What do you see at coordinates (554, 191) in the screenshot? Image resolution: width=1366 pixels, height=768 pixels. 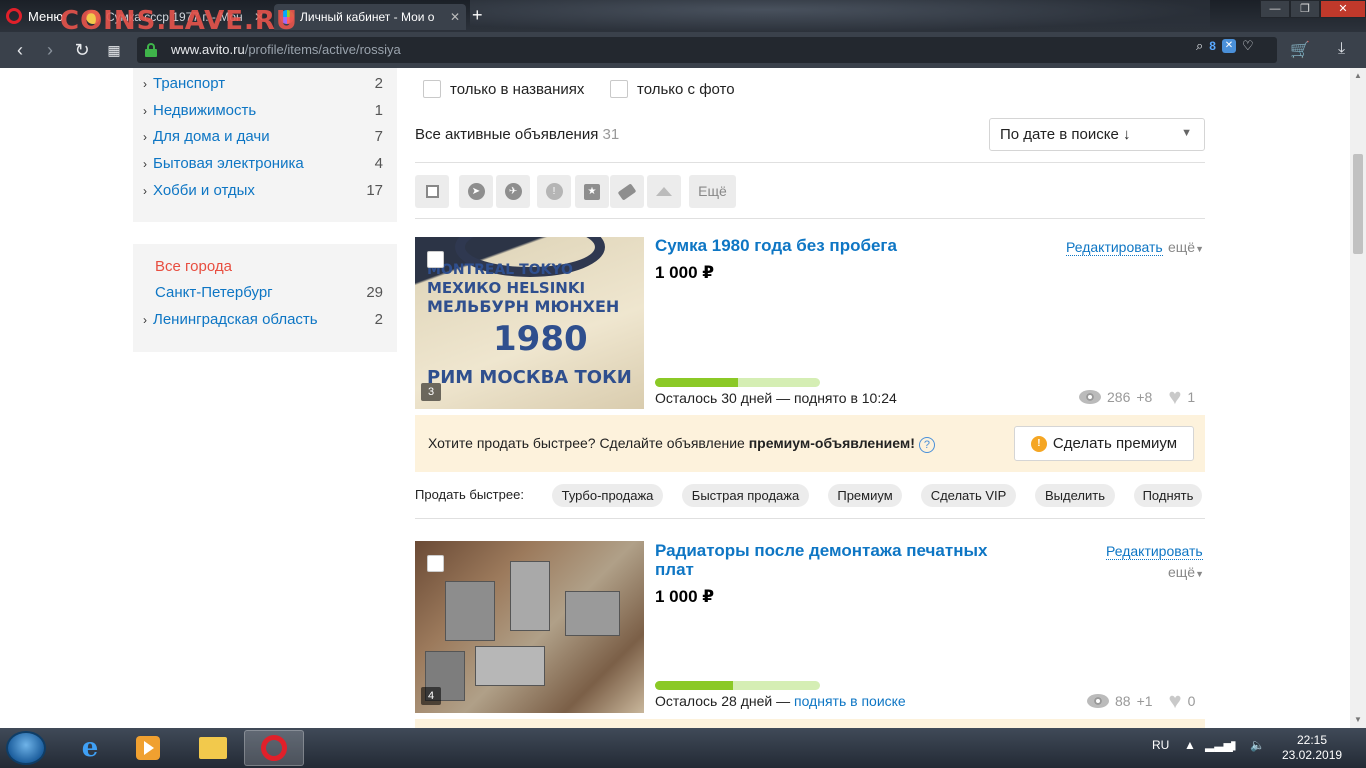 I see `premium-button: !` at bounding box center [554, 191].